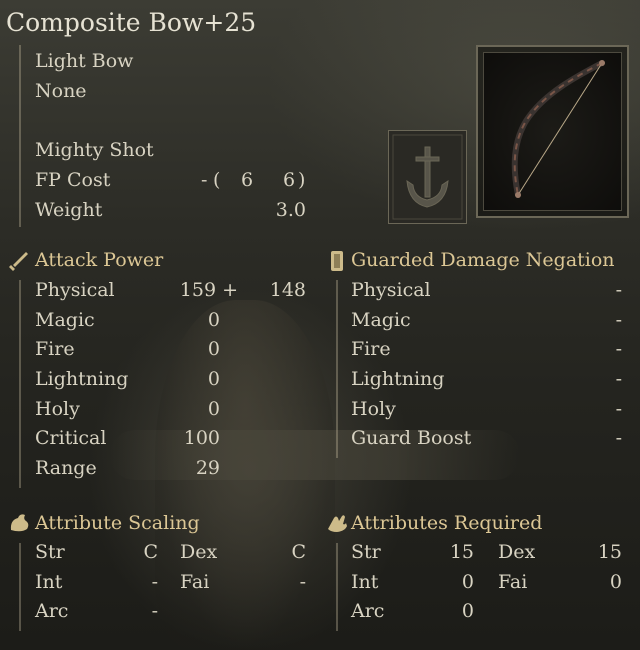 The image size is (640, 650). I want to click on attack-power-header: Attack Power, so click(99, 260).